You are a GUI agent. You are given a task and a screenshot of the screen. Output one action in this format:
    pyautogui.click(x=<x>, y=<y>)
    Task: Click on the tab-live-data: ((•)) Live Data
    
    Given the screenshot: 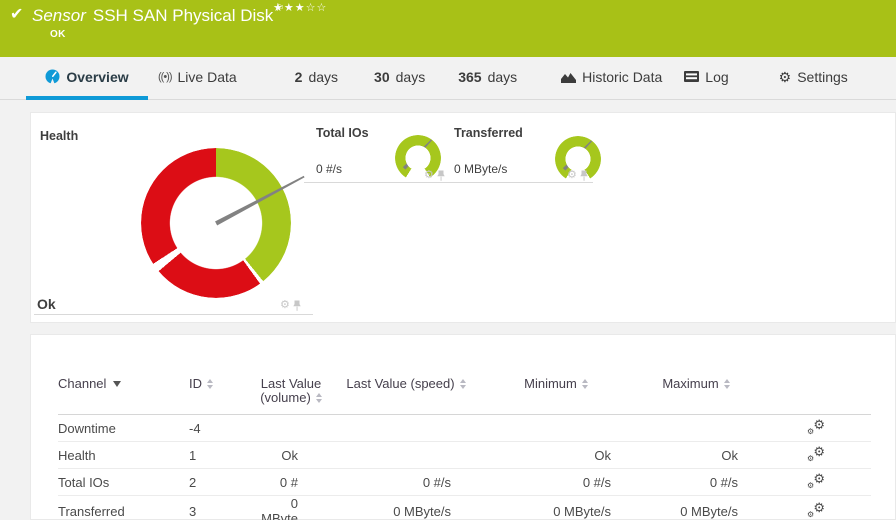 What is the action you would take?
    pyautogui.click(x=197, y=78)
    